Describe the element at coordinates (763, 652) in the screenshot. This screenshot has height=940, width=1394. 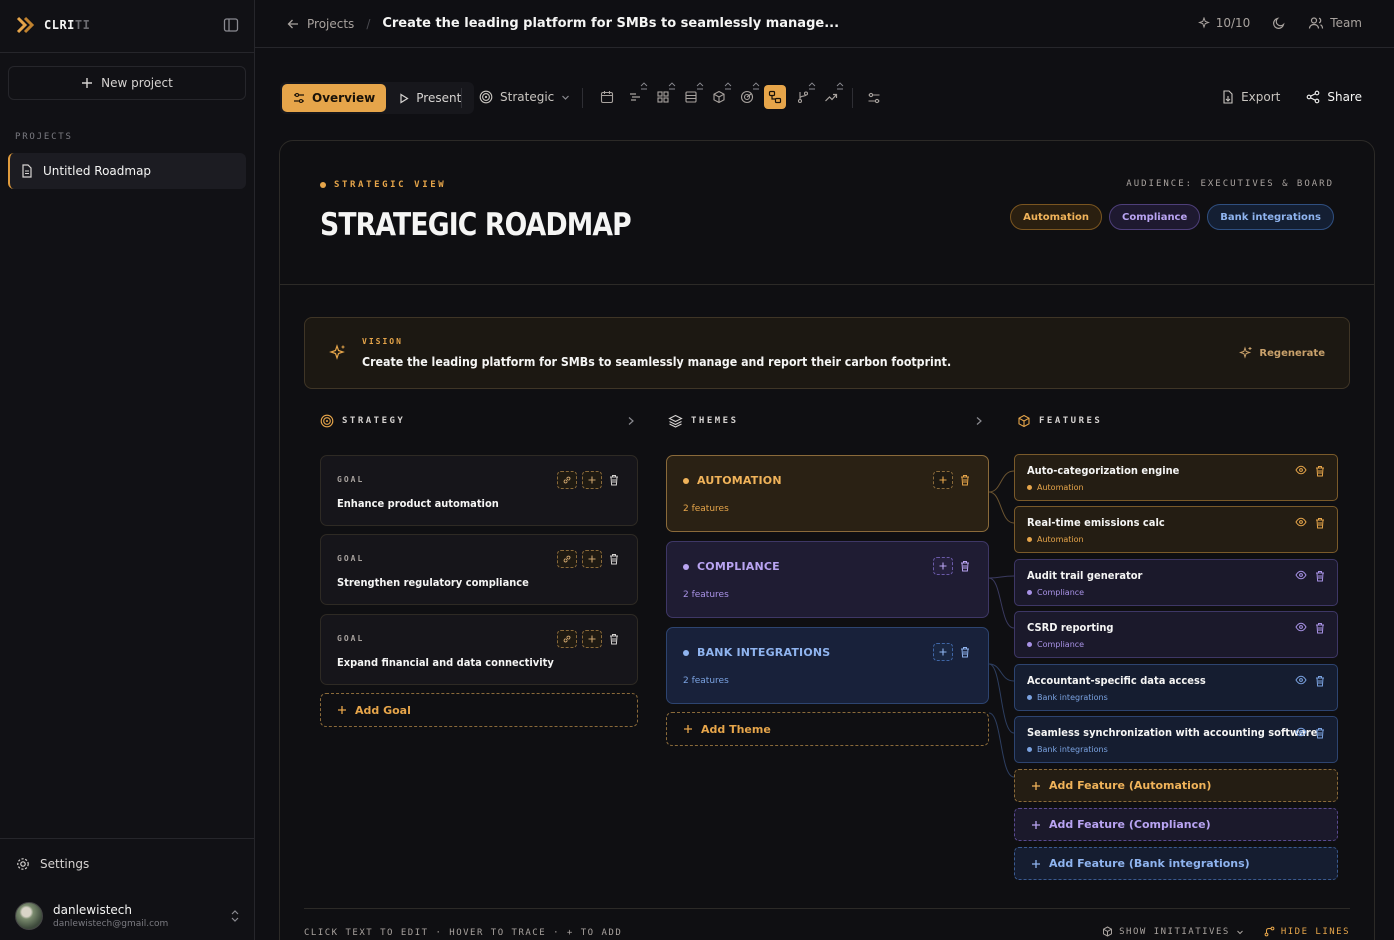
I see `theme-name: BANK INTEGRATIONS` at that location.